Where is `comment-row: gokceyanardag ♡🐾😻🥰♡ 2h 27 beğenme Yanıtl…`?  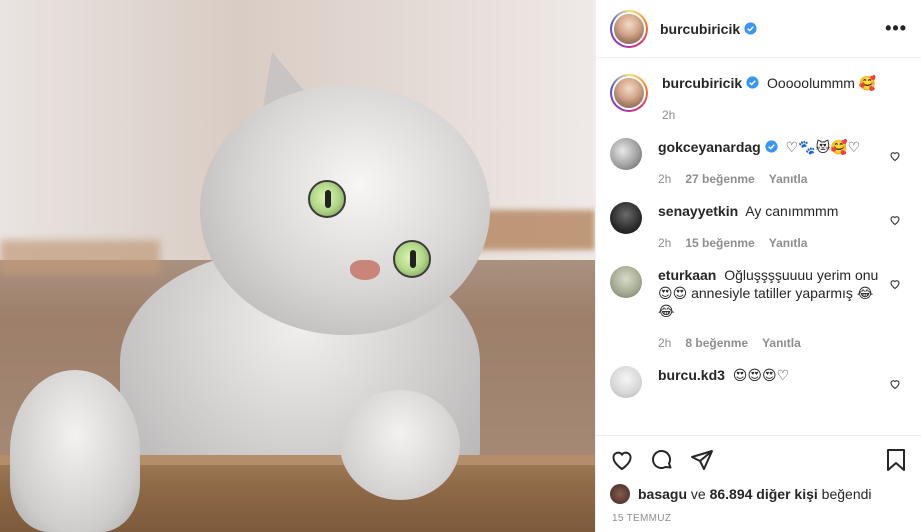
comment-row: gokceyanardag ♡🐾😻🥰♡ 2h 27 beğenme Yanıtl… is located at coordinates (758, 163).